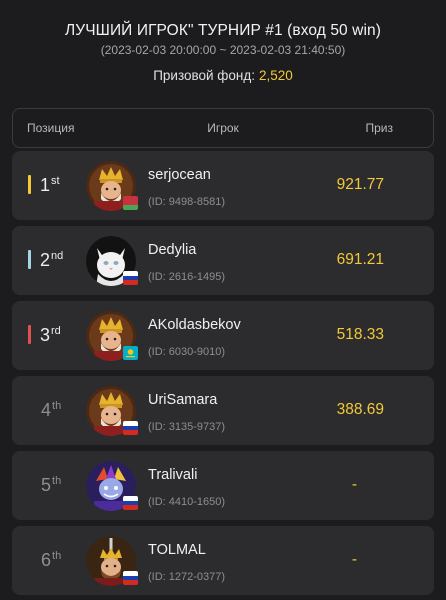 Image resolution: width=446 pixels, height=600 pixels. I want to click on prize-pool-label: Призовой фонд:, so click(204, 75).